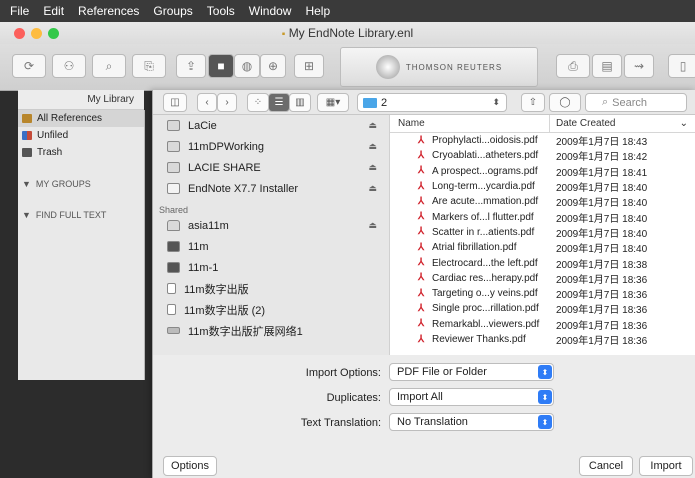 The width and height of the screenshot is (695, 478). I want to click on location-lacie: LaCie ⏏, so click(271, 125).